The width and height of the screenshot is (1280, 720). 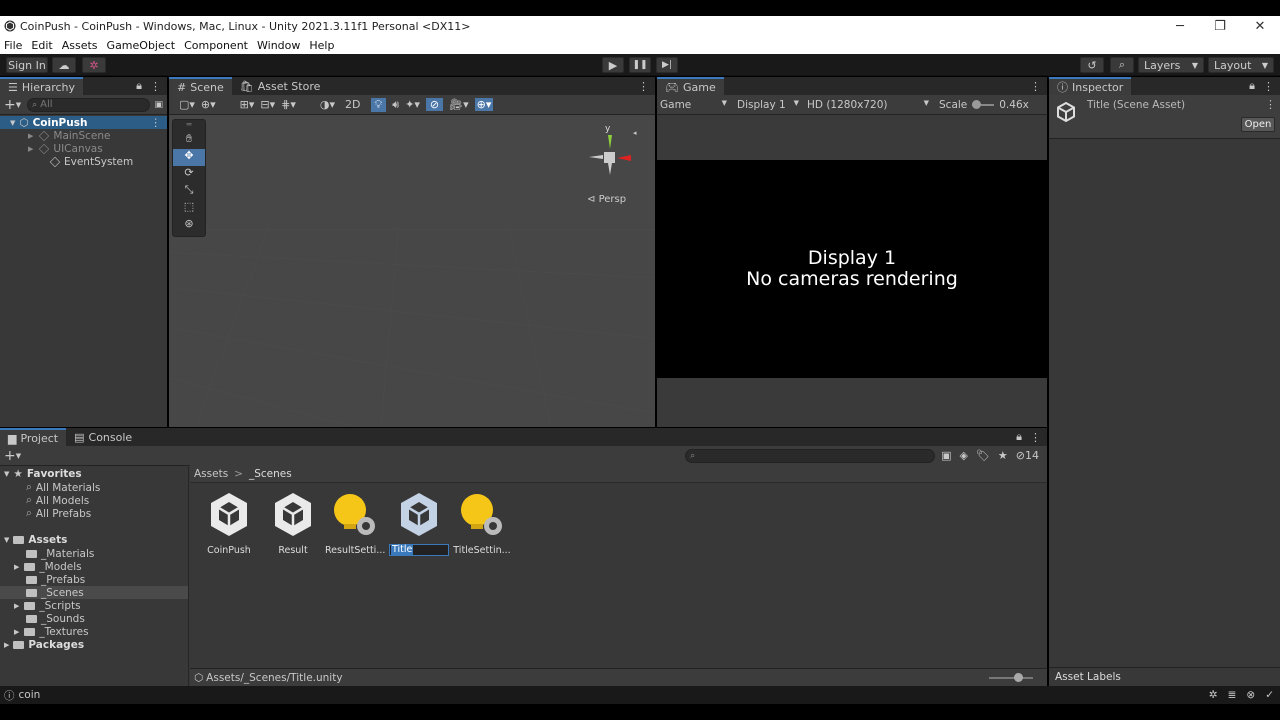 What do you see at coordinates (94, 566) in the screenshot?
I see `folder-item: ▶ _Models` at bounding box center [94, 566].